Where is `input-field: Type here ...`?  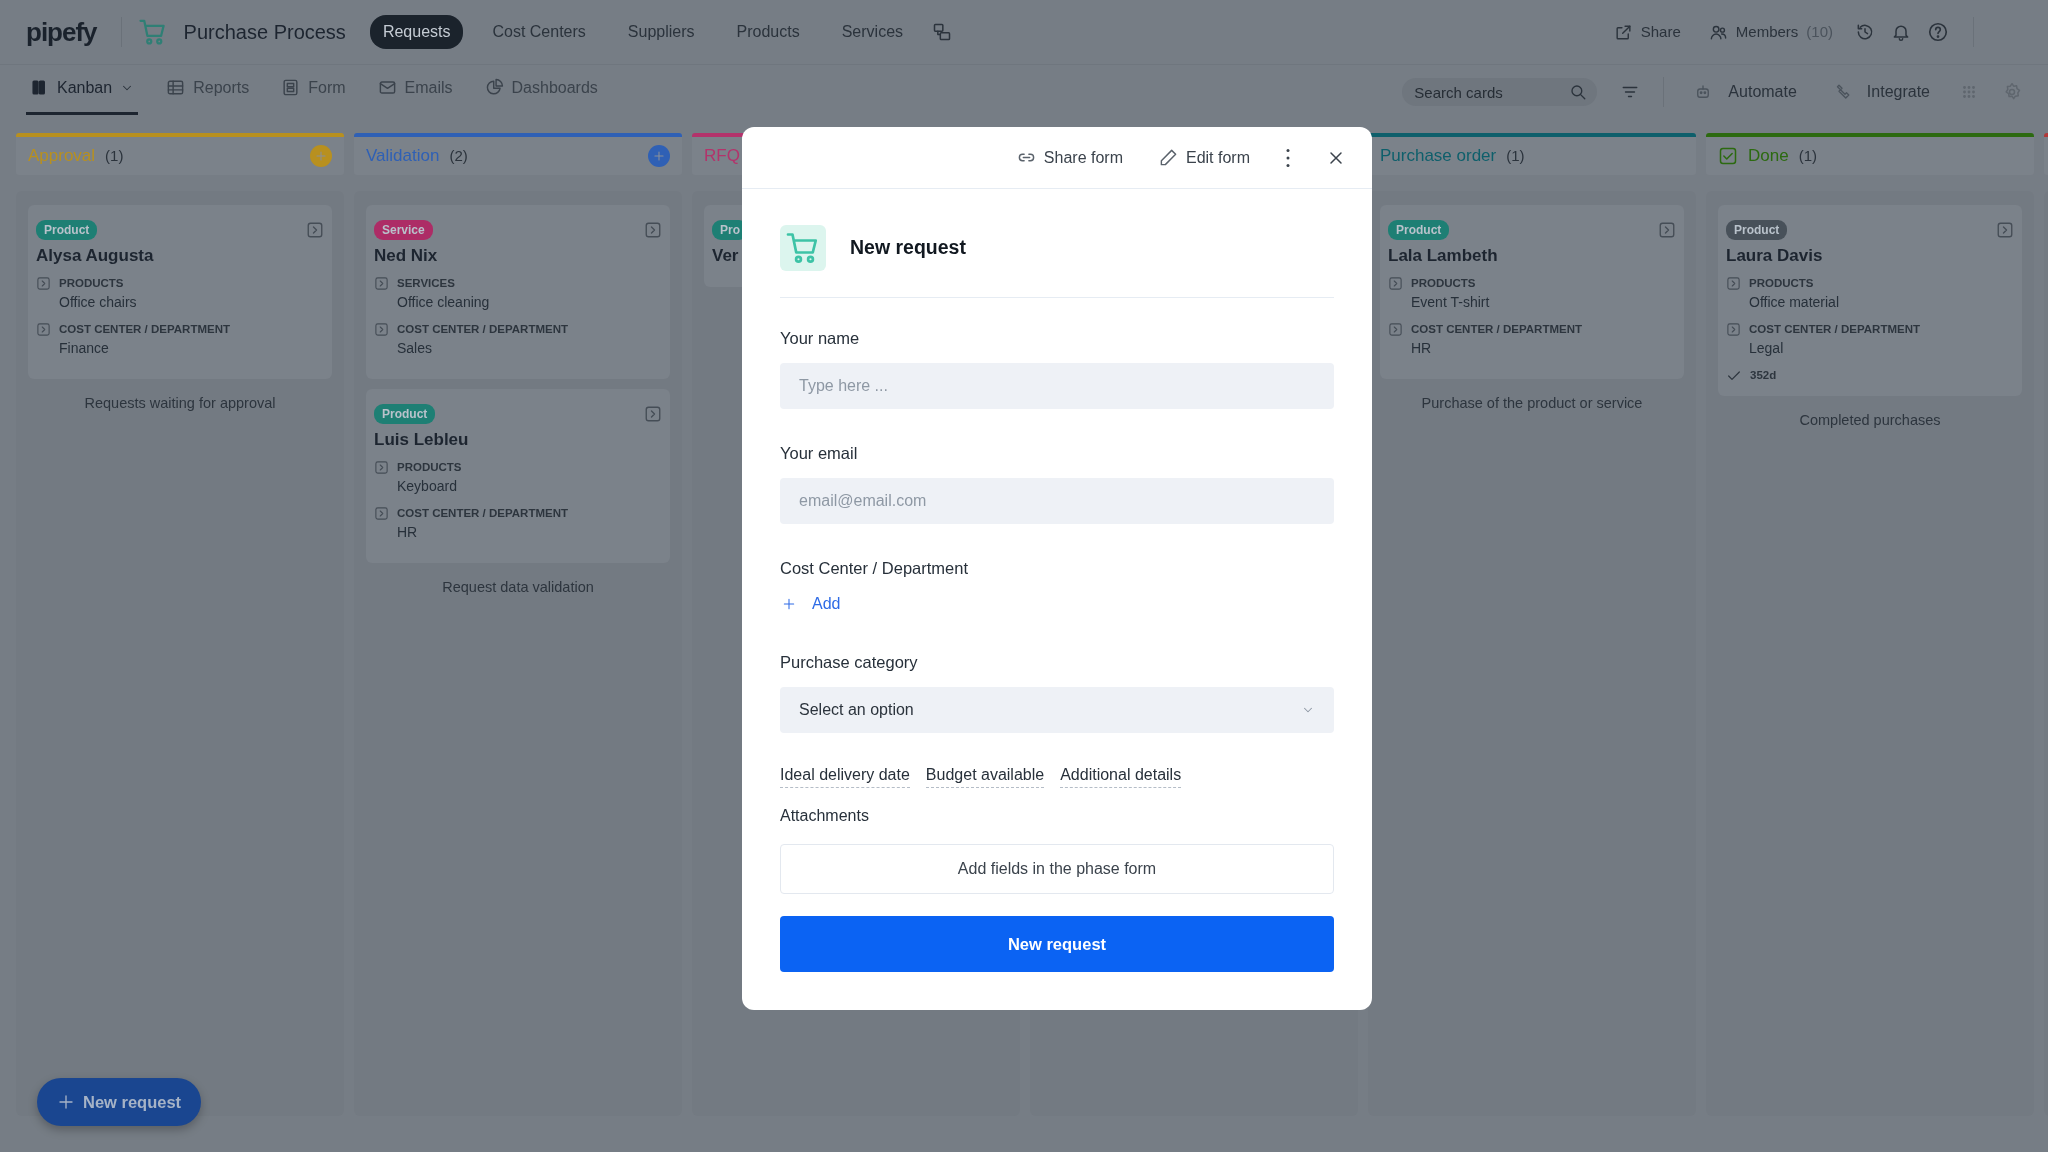 input-field: Type here ... is located at coordinates (1057, 385).